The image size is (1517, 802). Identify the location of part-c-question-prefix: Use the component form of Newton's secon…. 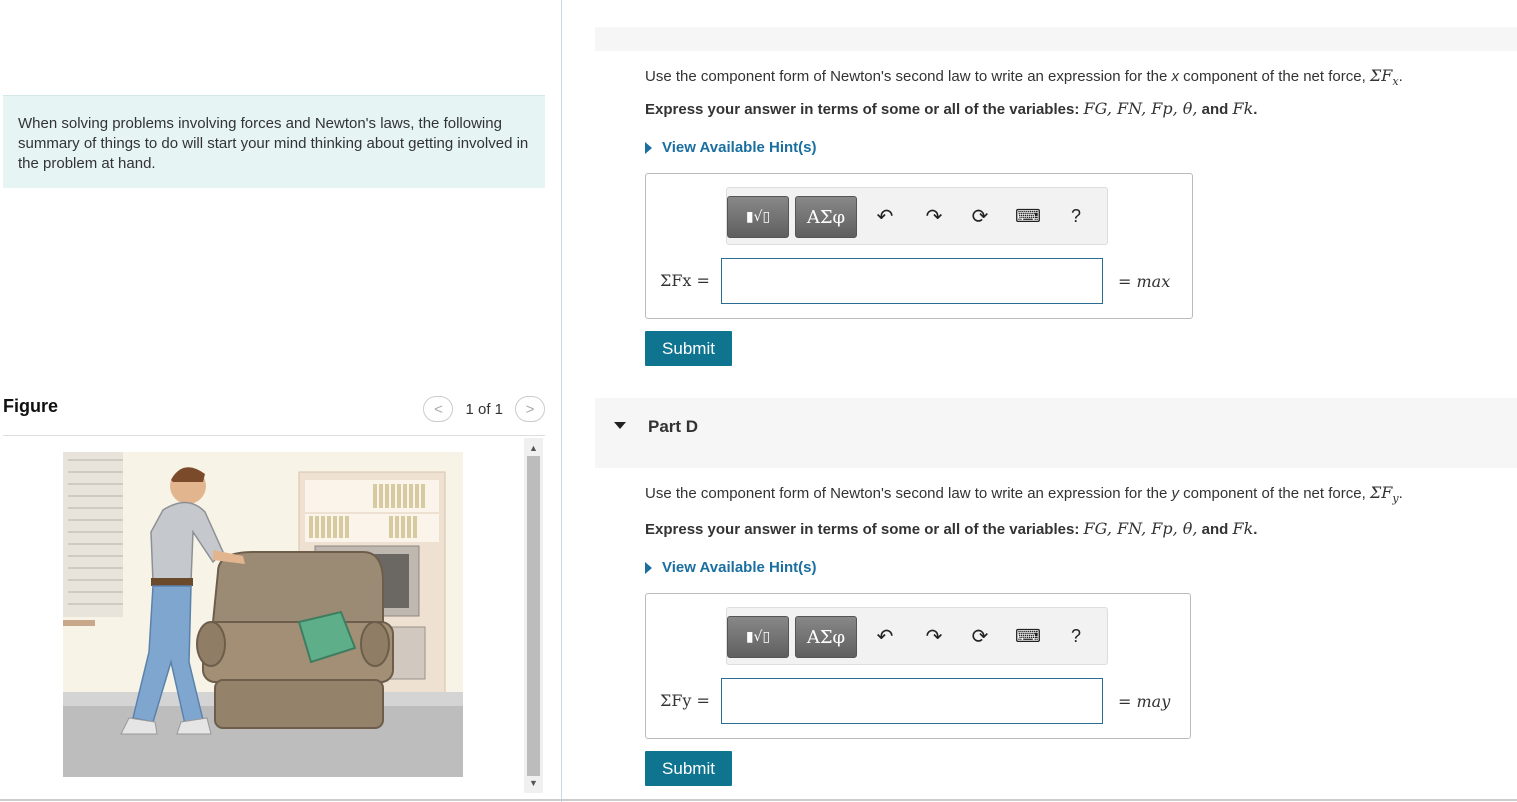
(908, 76).